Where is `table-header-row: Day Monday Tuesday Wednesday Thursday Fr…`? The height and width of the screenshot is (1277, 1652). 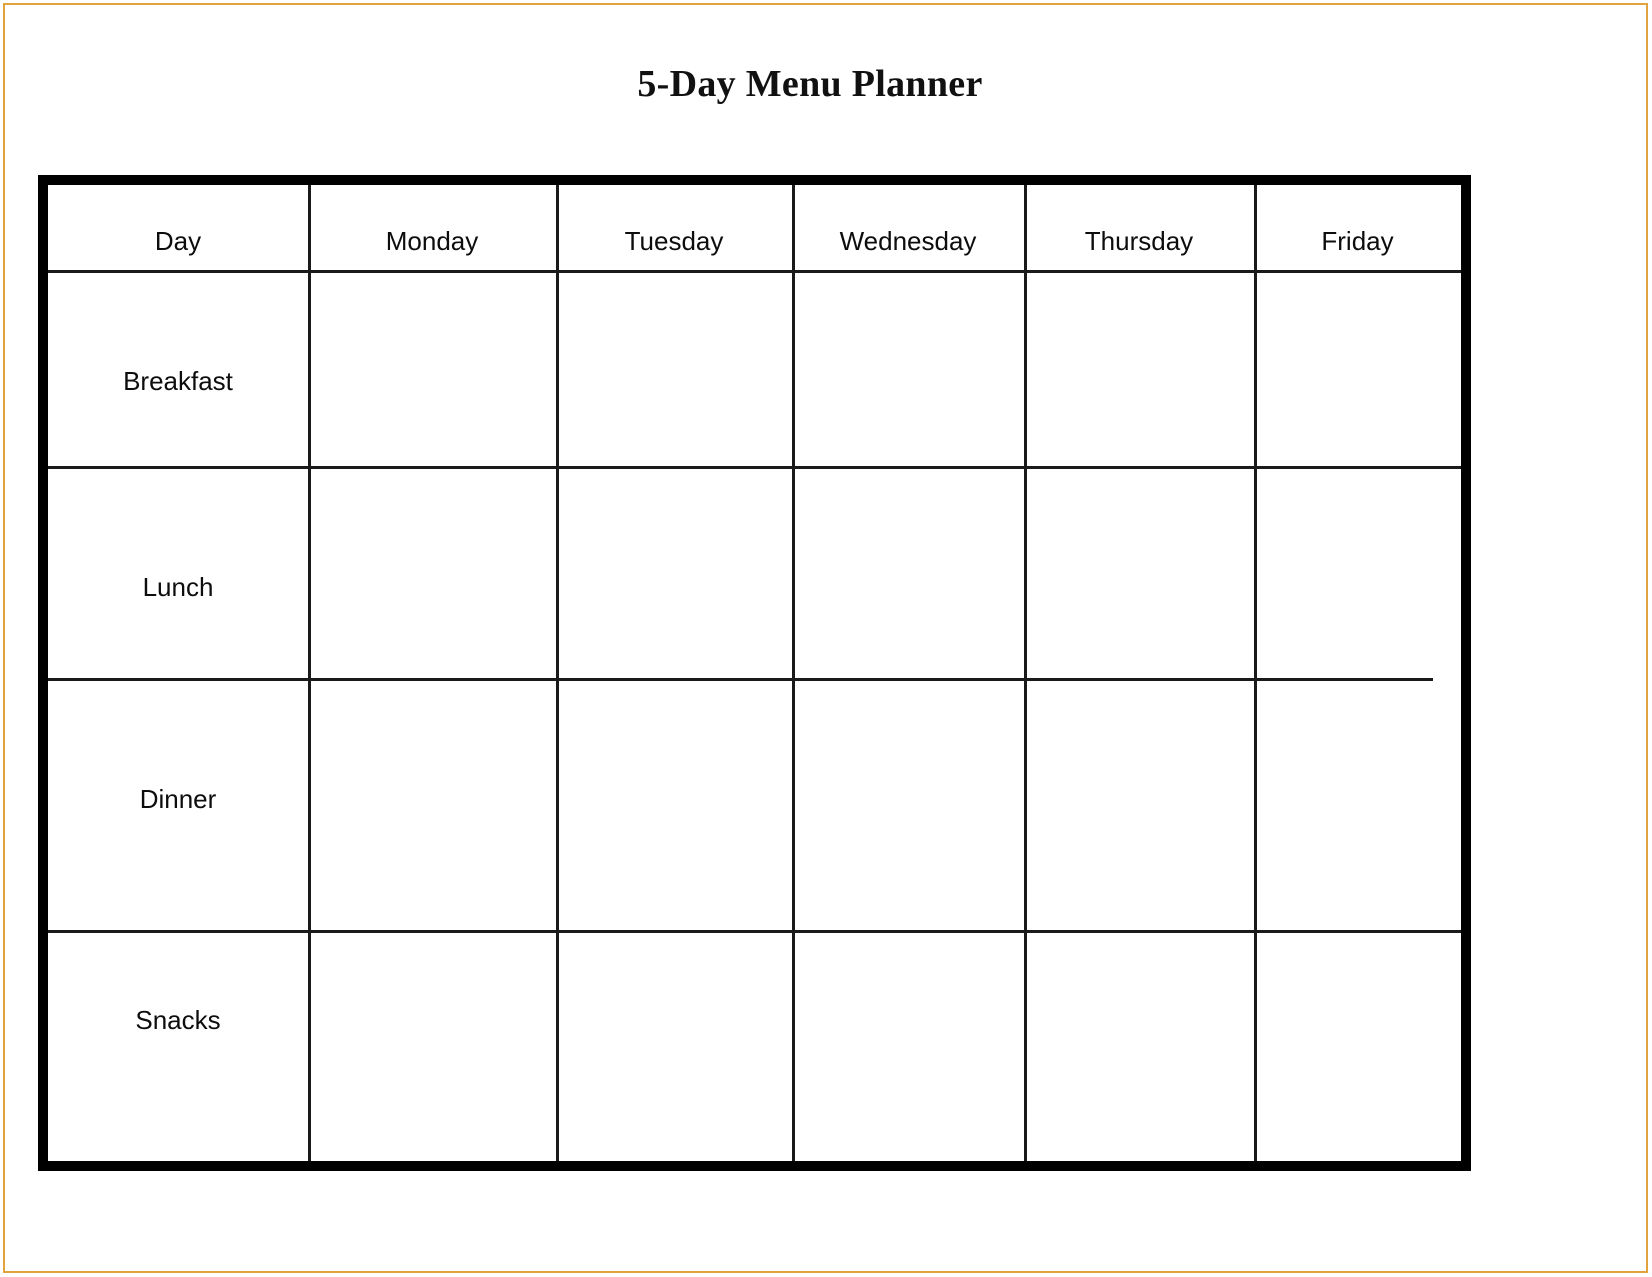
table-header-row: Day Monday Tuesday Wednesday Thursday Fr… is located at coordinates (754, 227).